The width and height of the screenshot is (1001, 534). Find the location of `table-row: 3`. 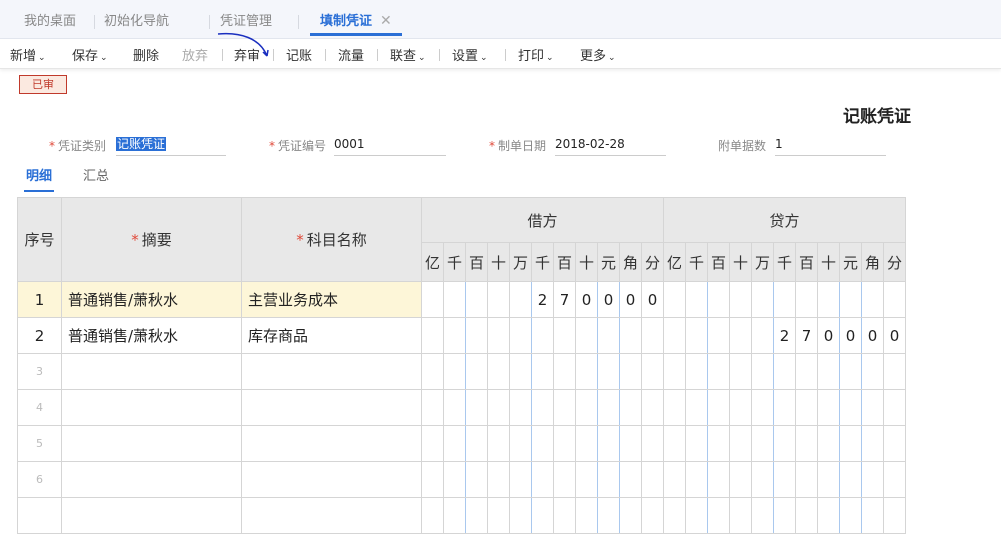

table-row: 3 is located at coordinates (461, 371).